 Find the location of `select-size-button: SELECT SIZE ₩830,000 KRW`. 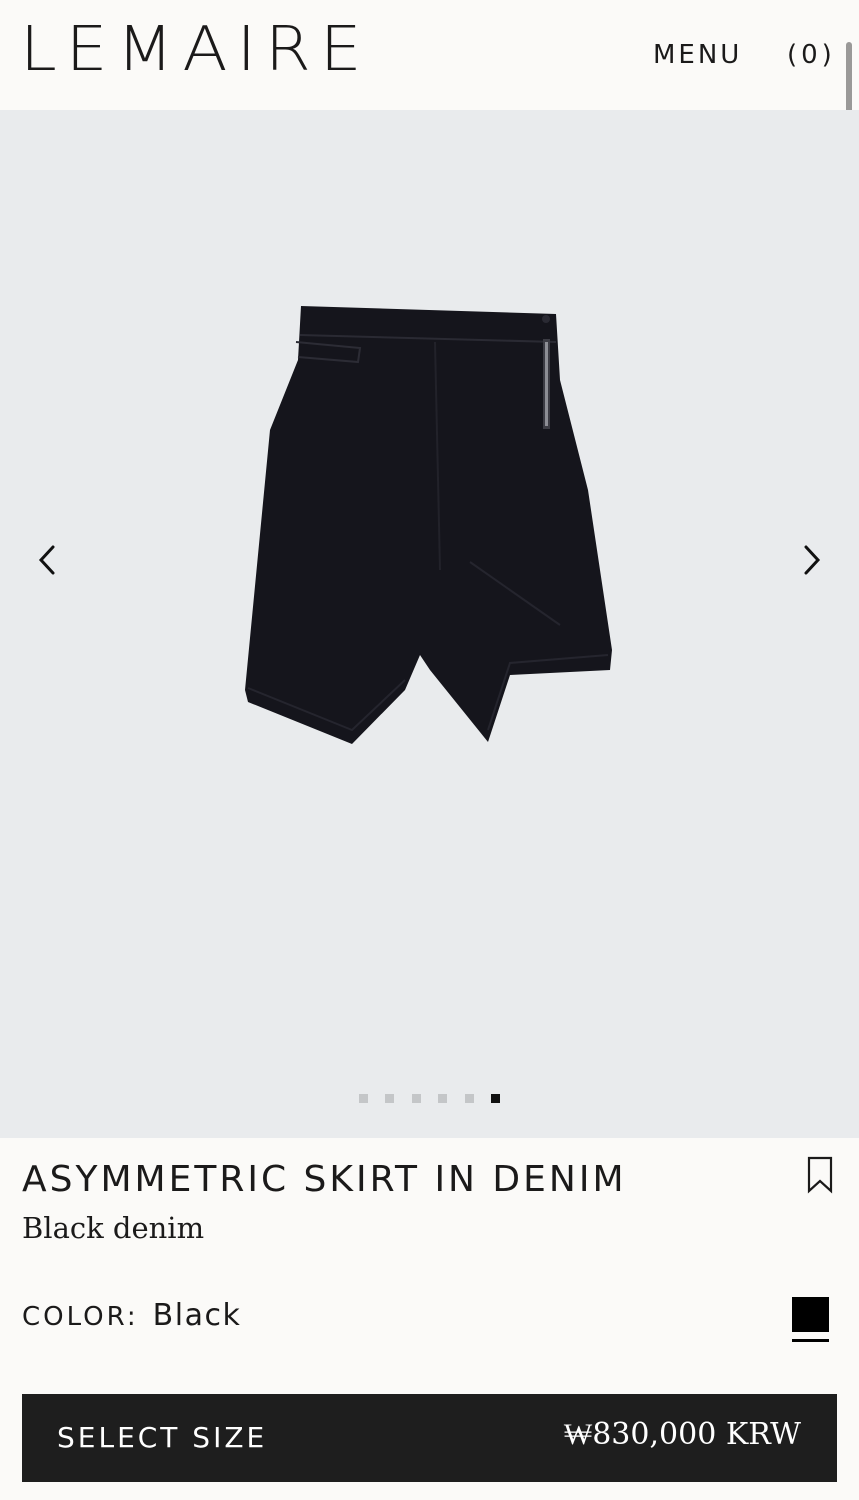

select-size-button: SELECT SIZE ₩830,000 KRW is located at coordinates (429, 1438).